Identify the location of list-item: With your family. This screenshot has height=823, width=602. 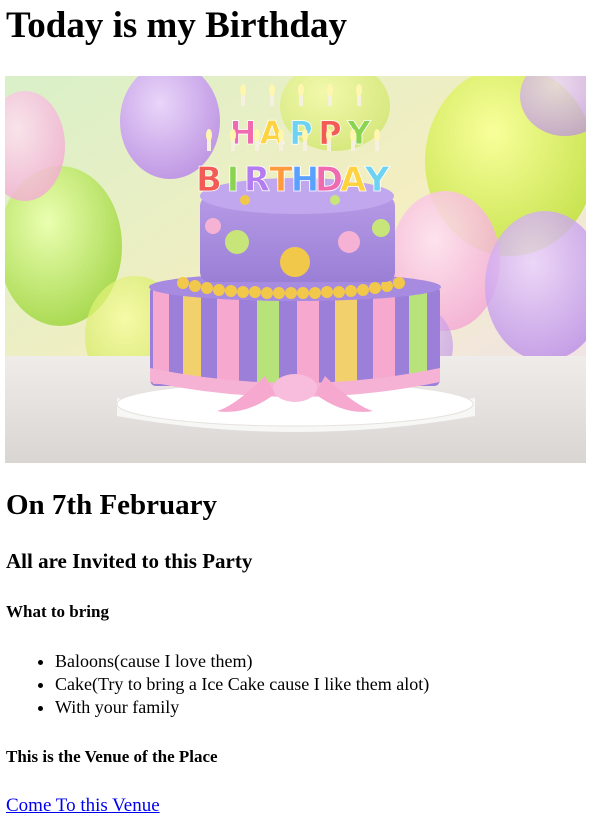
(242, 707).